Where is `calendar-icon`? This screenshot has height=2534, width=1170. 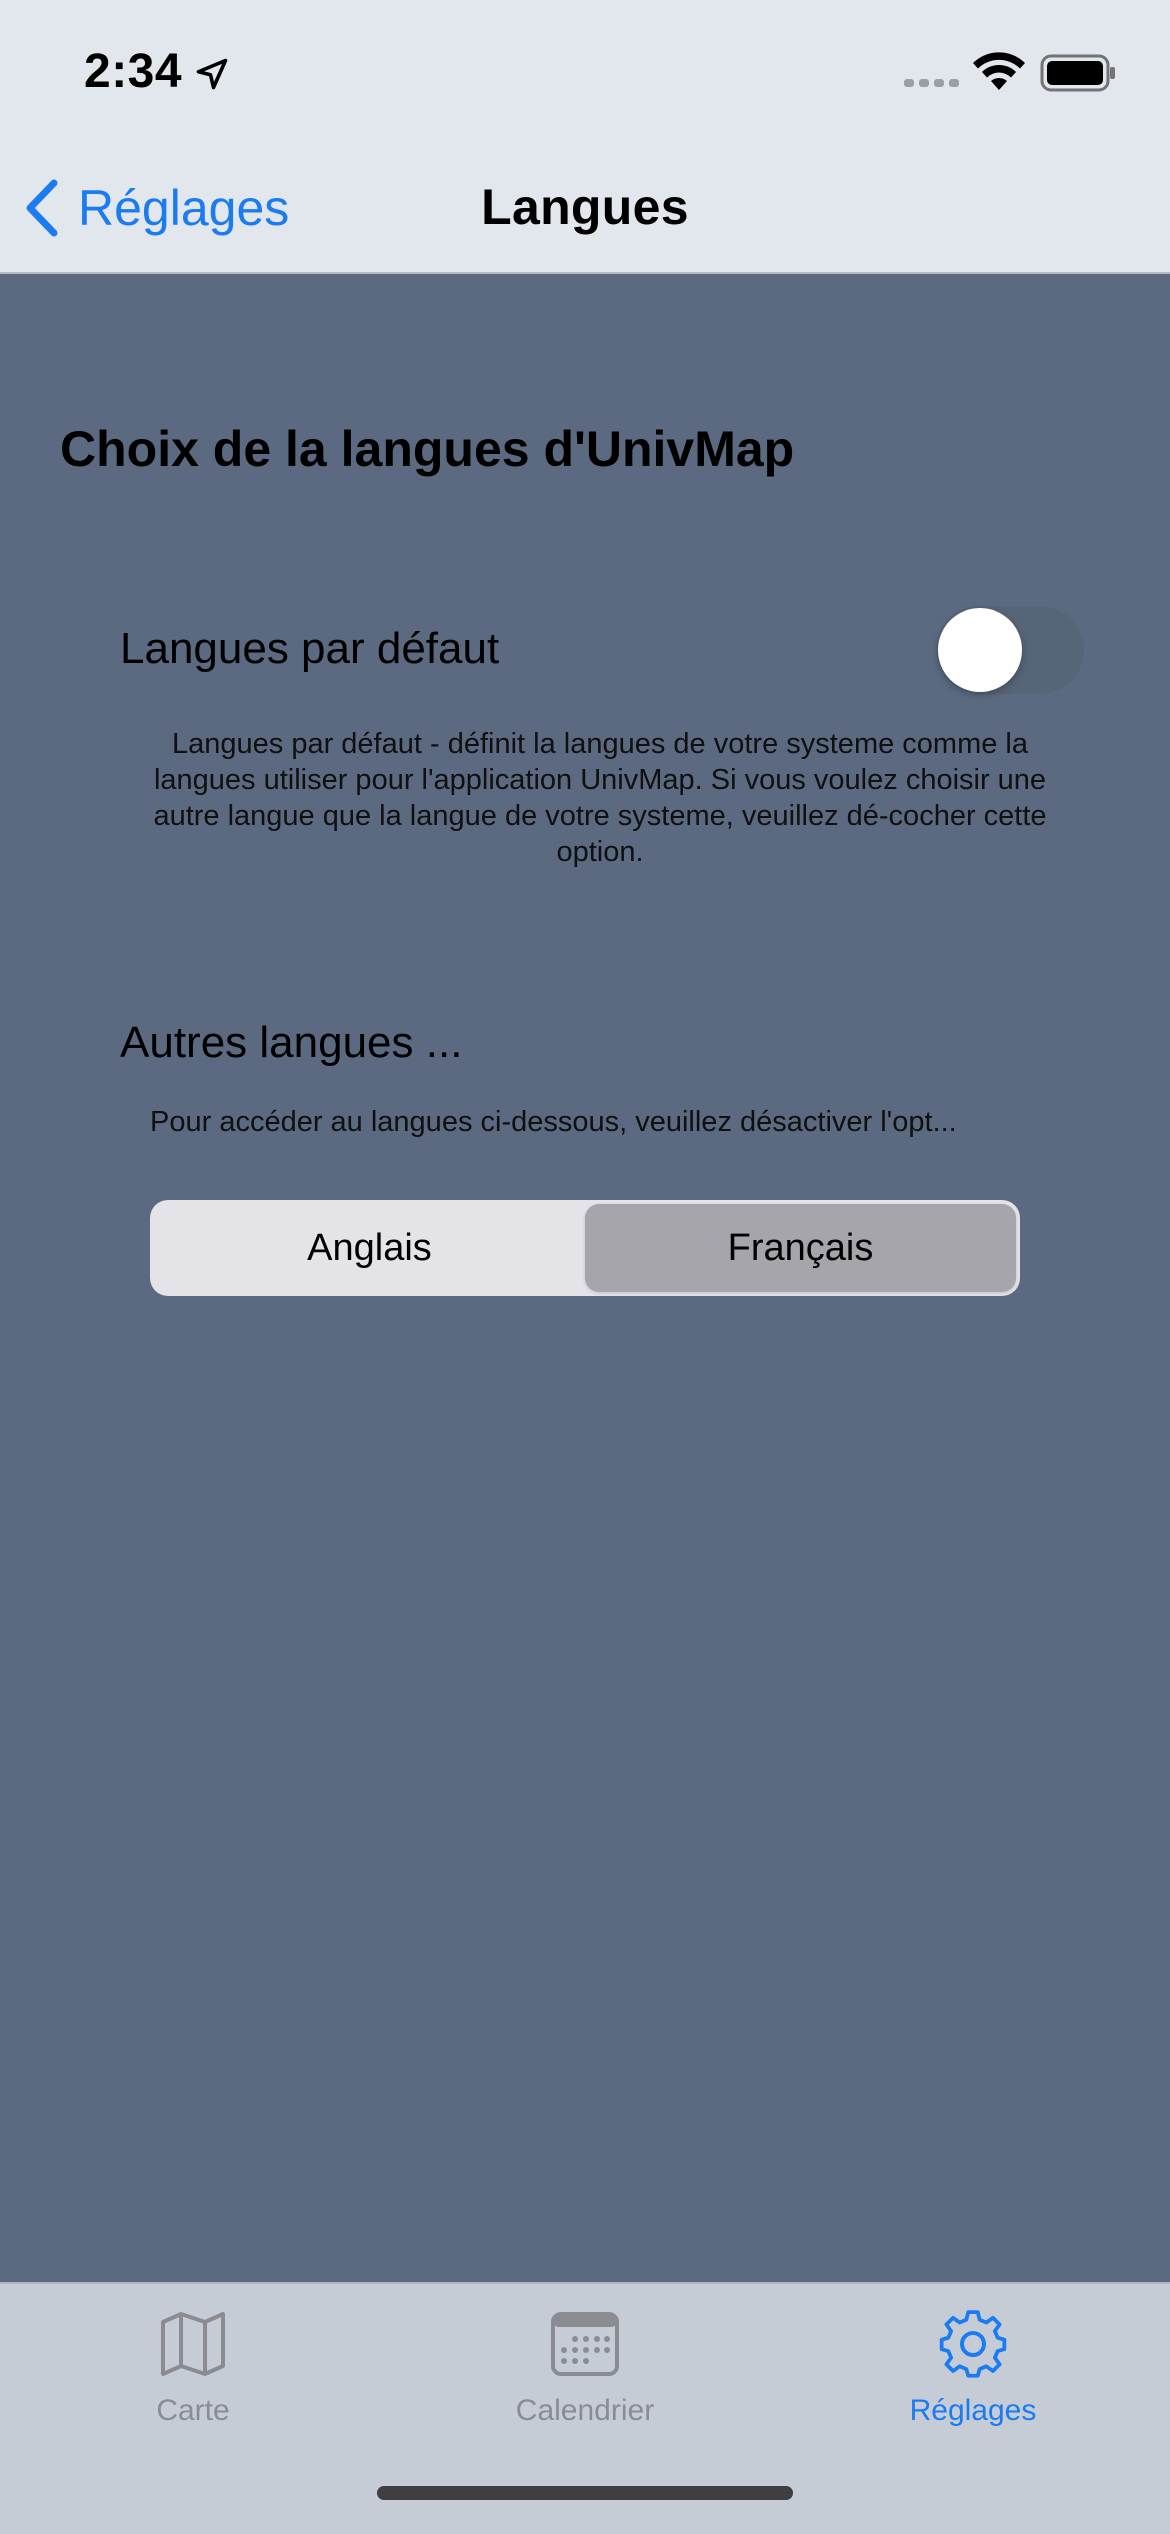
calendar-icon is located at coordinates (585, 2344).